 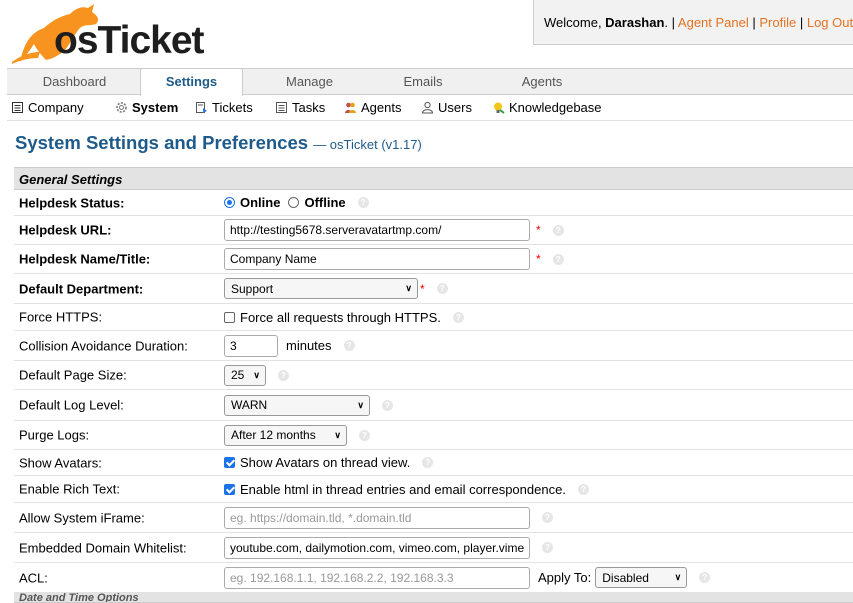 I want to click on default-department-select: Support ∨, so click(x=321, y=288).